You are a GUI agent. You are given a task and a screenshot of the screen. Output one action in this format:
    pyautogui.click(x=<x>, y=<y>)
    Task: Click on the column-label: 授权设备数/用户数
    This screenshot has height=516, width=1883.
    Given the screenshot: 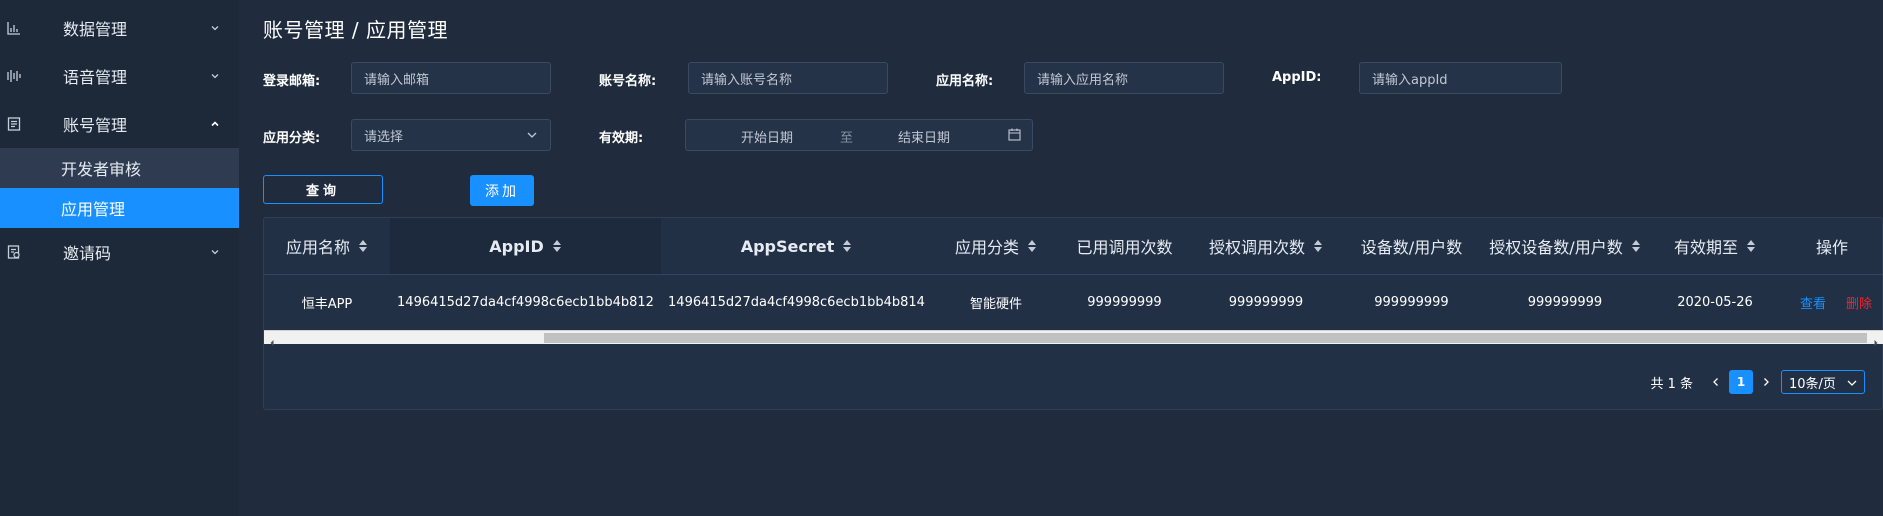 What is the action you would take?
    pyautogui.click(x=1556, y=247)
    